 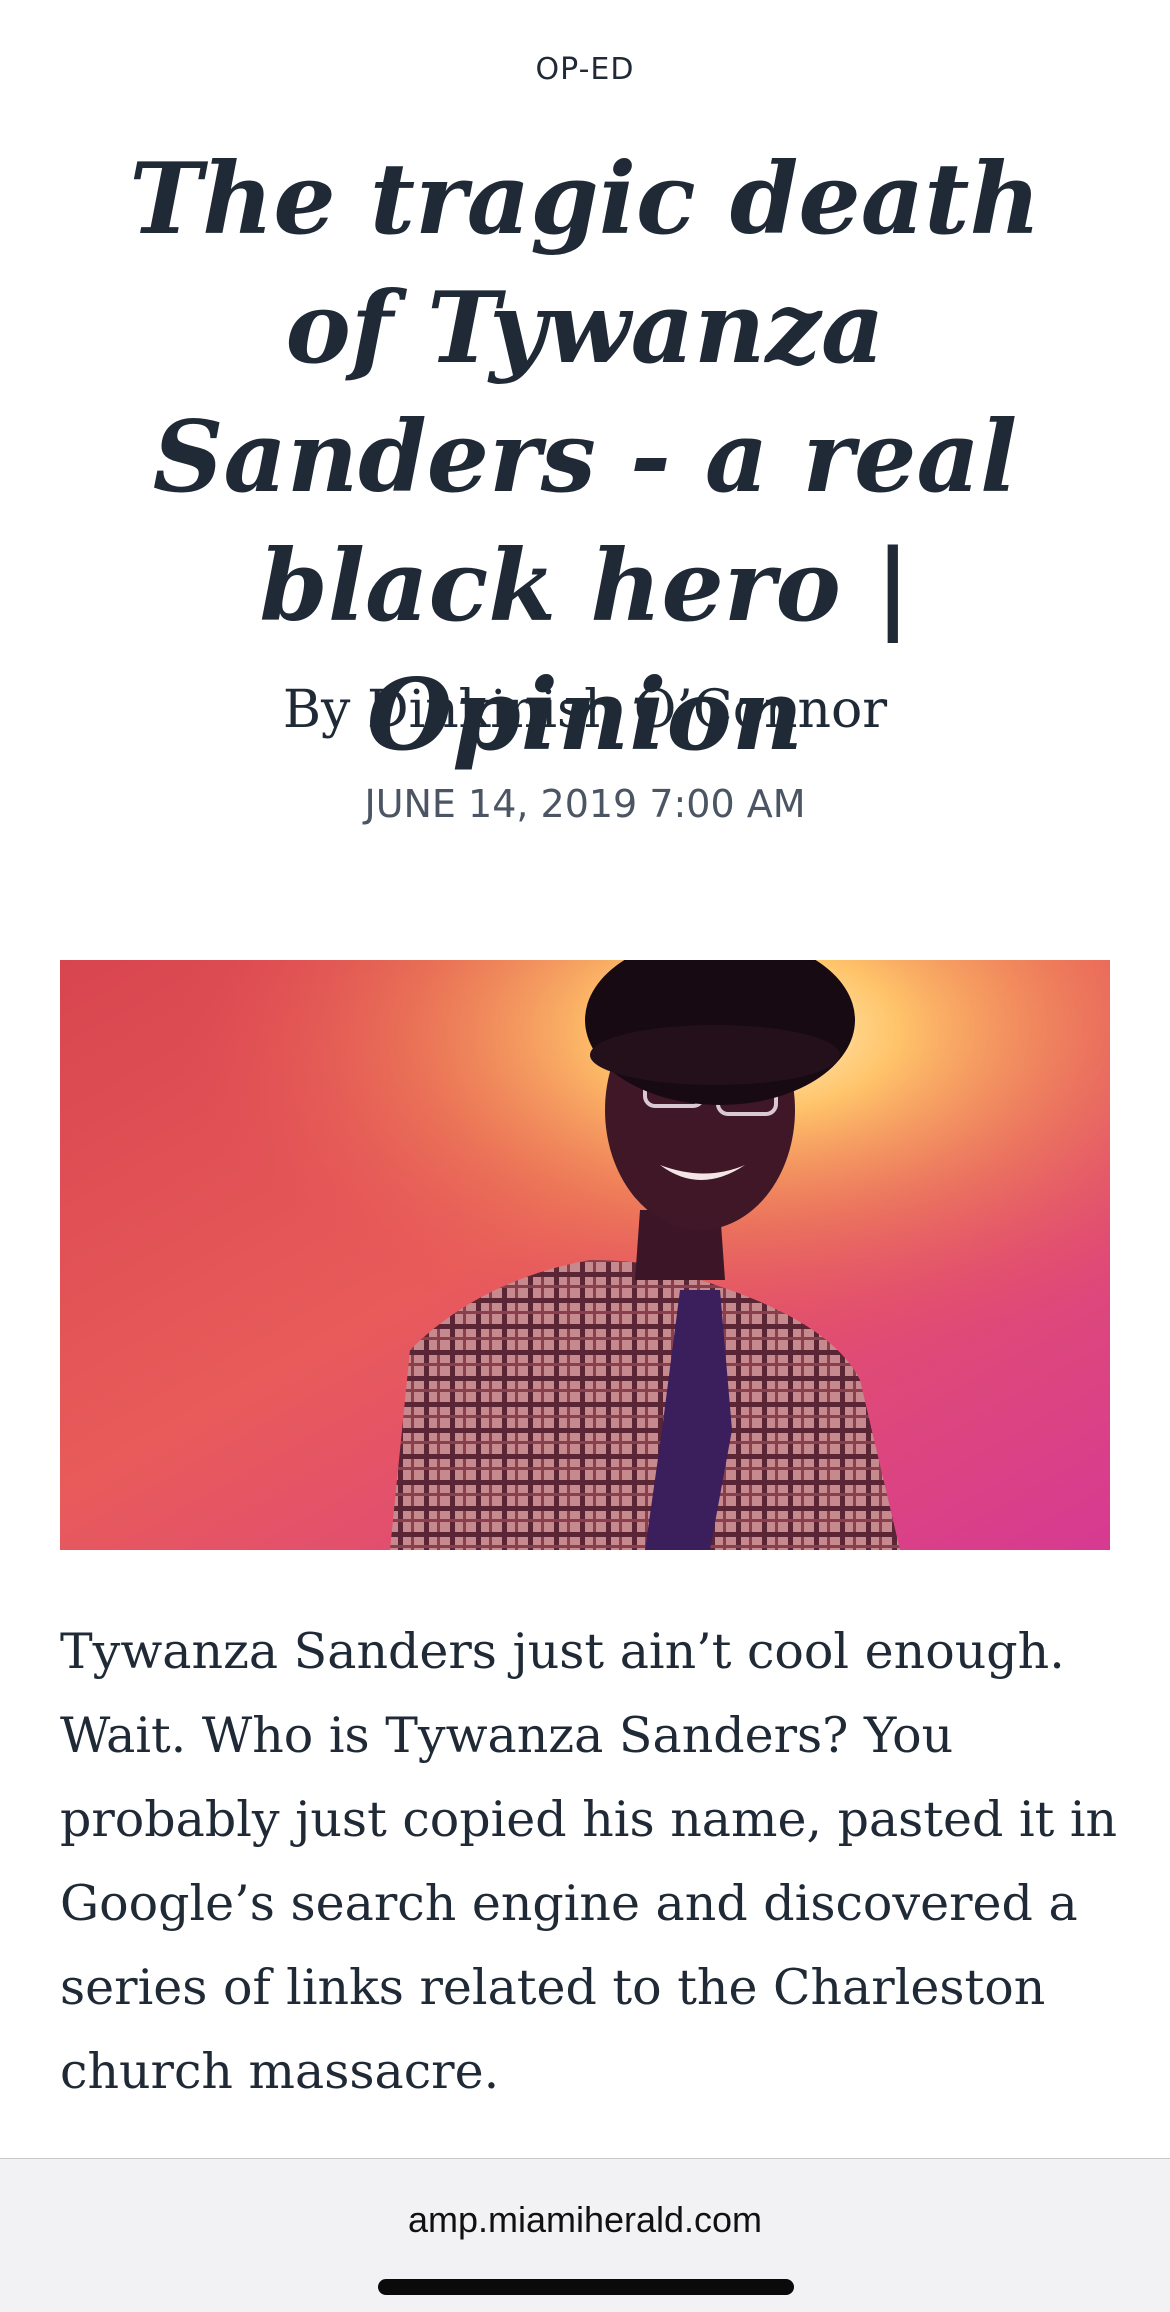 What do you see at coordinates (585, 710) in the screenshot?
I see `article-byline: By Dinkinish O’Connor` at bounding box center [585, 710].